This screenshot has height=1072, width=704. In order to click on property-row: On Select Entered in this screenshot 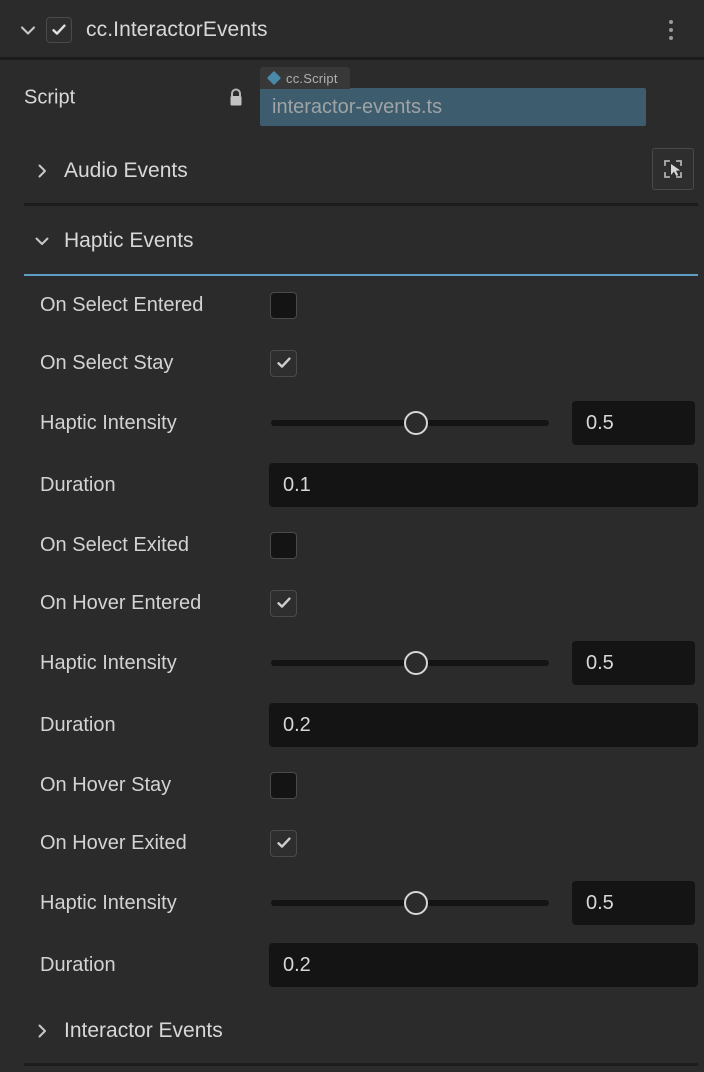, I will do `click(352, 305)`.